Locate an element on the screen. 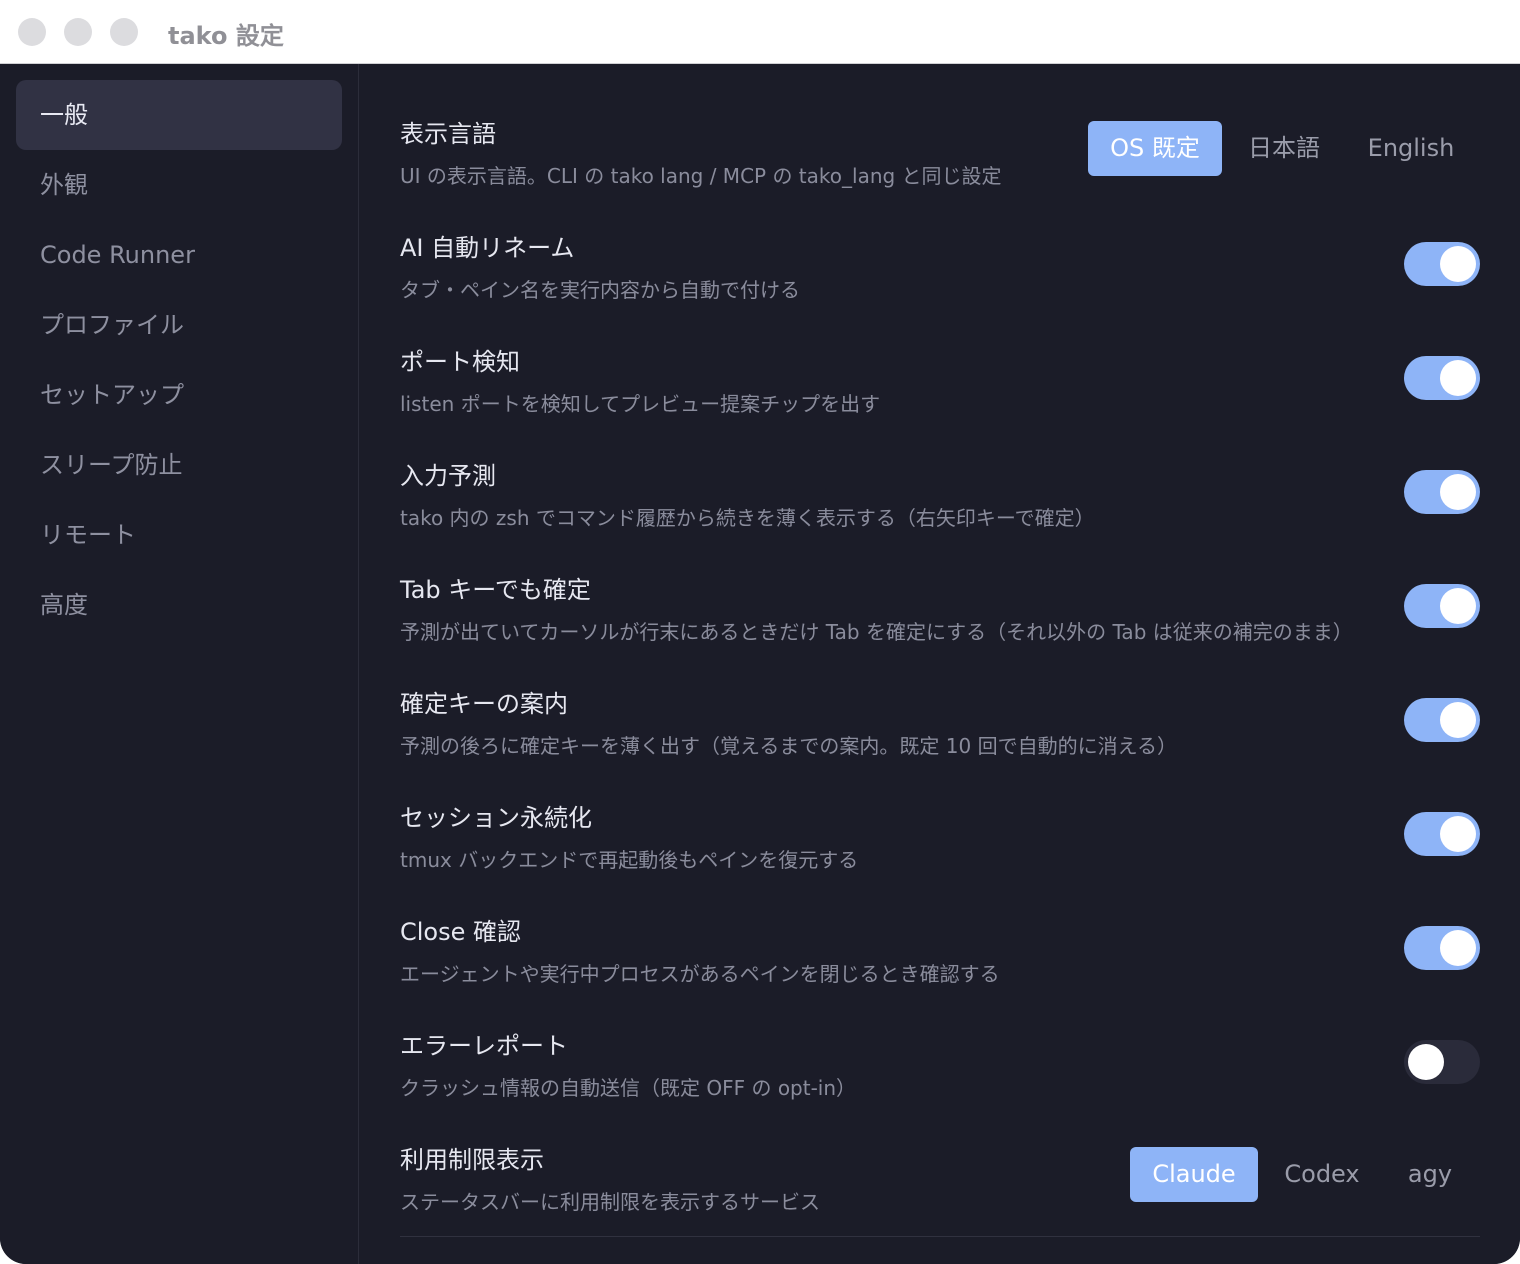 Image resolution: width=1520 pixels, height=1264 pixels. close-confirm-description: エージェントや実行中プロセスがあるペインを閉じるとき確認する is located at coordinates (700, 974).